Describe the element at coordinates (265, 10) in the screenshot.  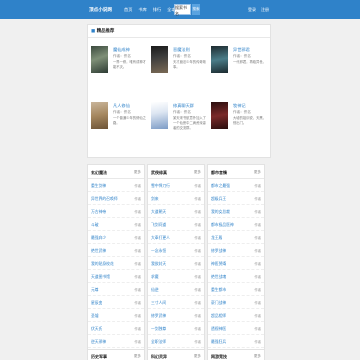
I see `register-link: 注册` at that location.